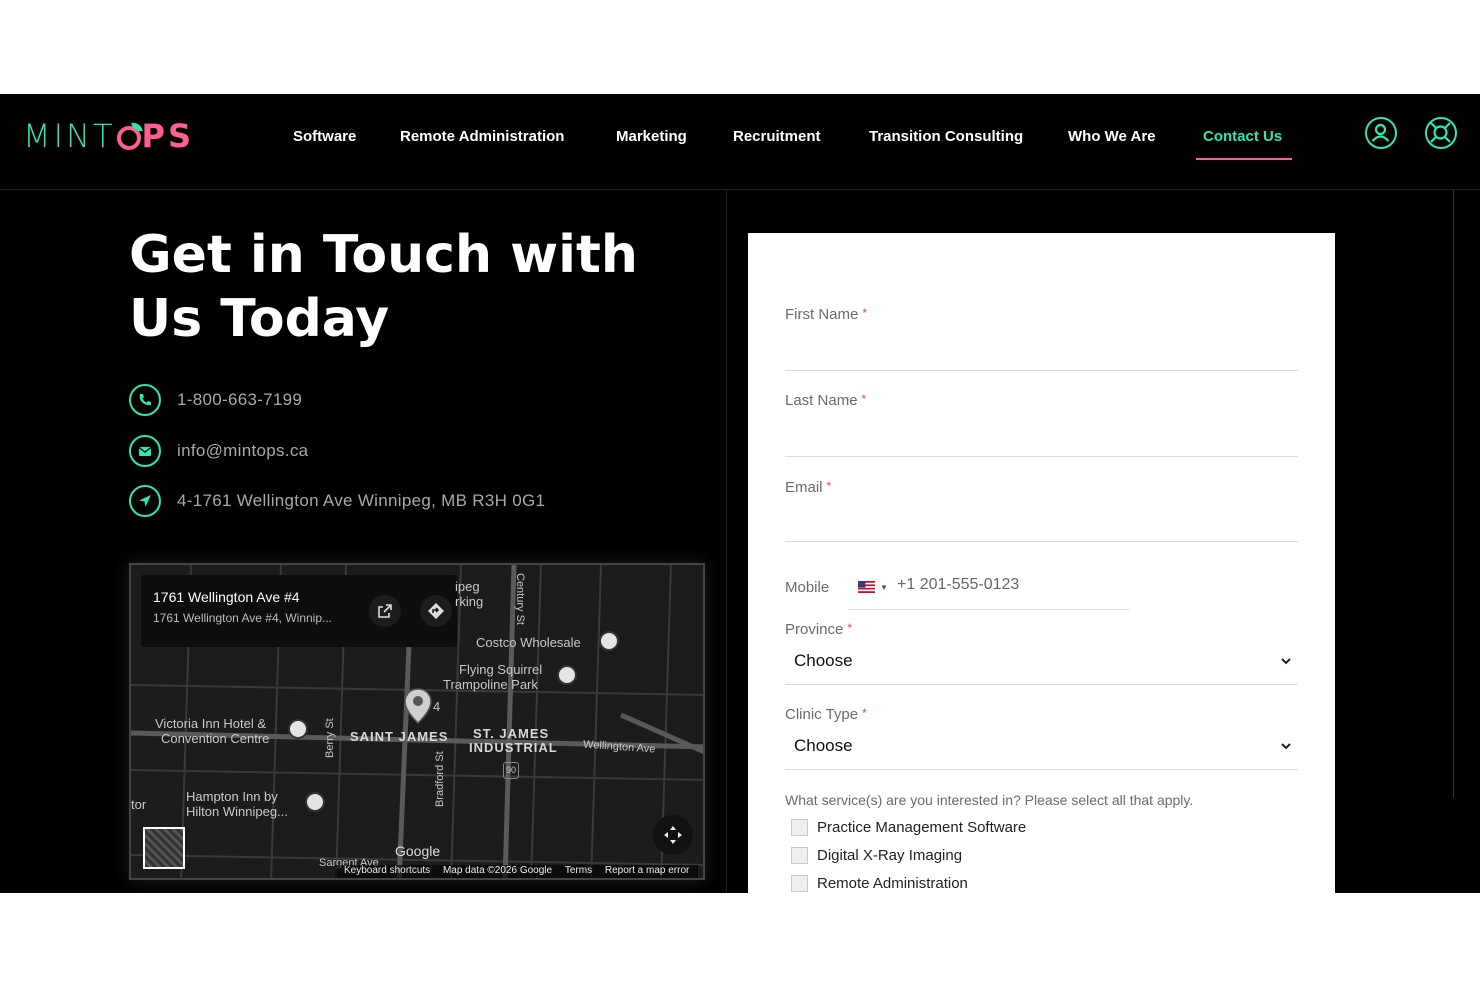  I want to click on nav-item-transition-consulting: Transition Consulting, so click(946, 137).